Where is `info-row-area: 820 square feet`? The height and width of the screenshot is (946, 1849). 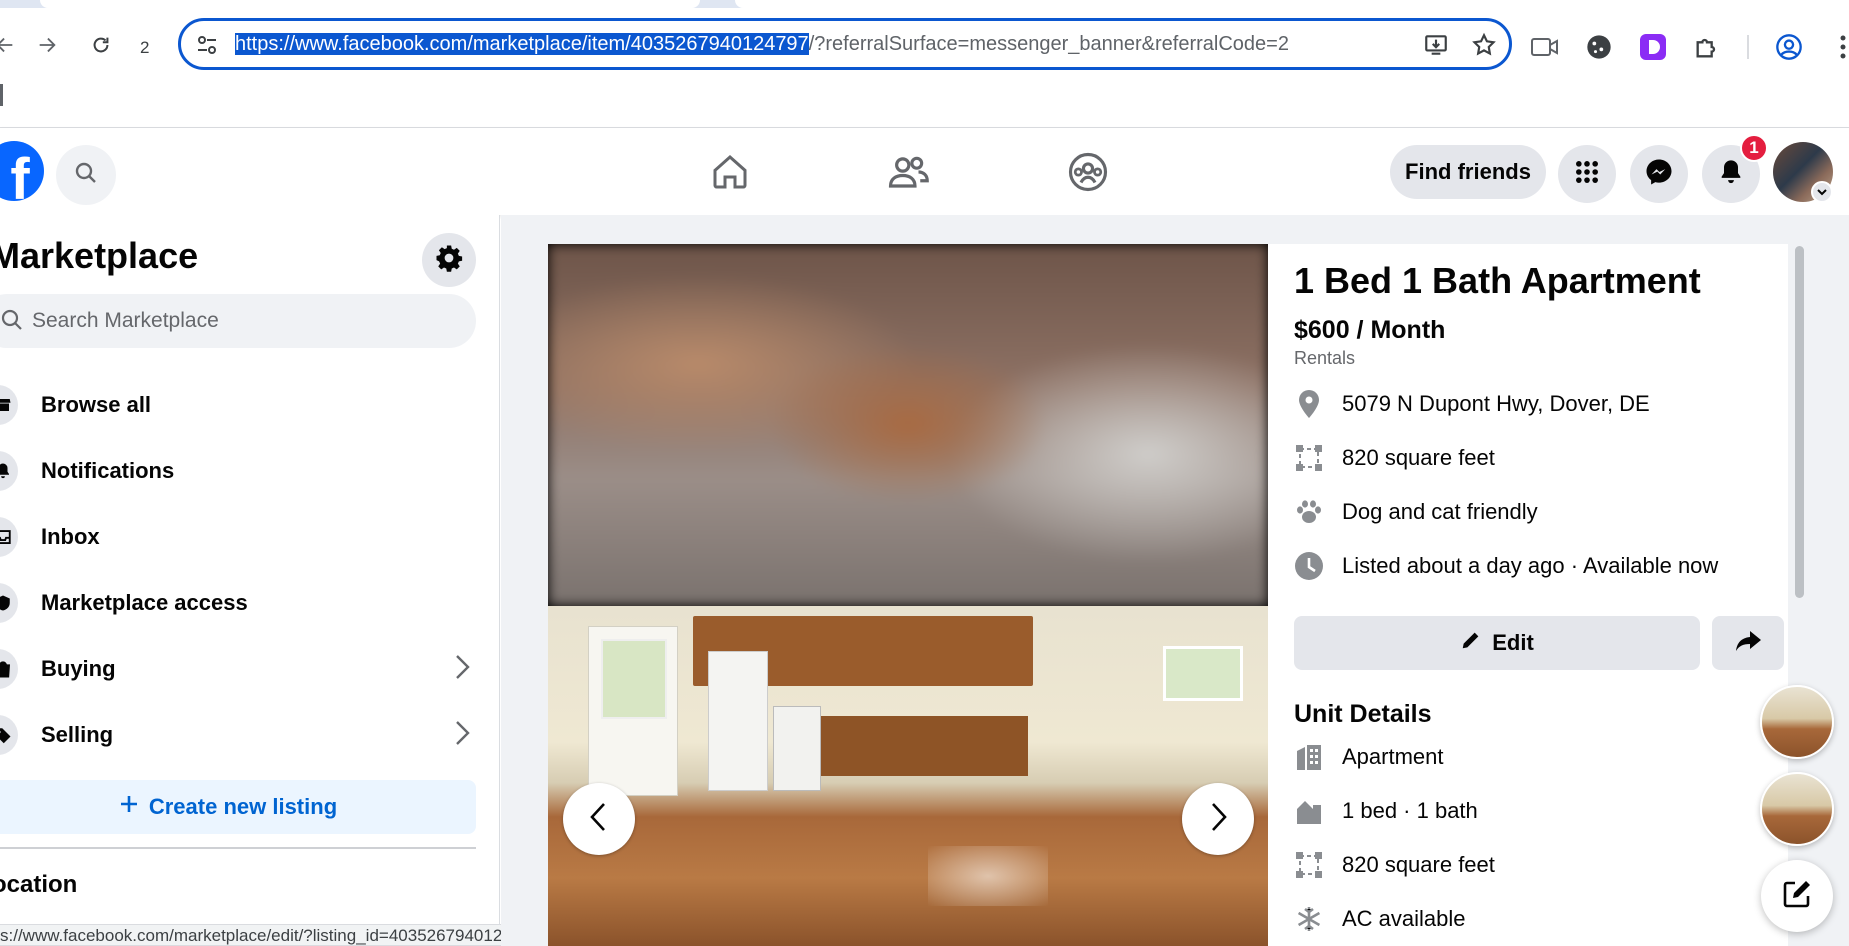
info-row-area: 820 square feet is located at coordinates (1394, 458).